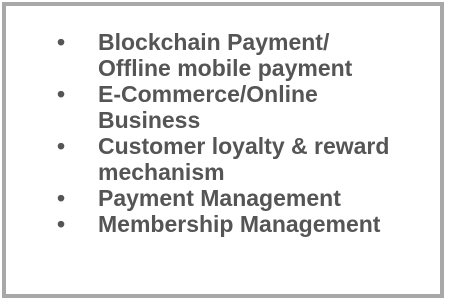 This screenshot has height=306, width=452. I want to click on list-item-text-line: E-Commerce/Online, so click(208, 94).